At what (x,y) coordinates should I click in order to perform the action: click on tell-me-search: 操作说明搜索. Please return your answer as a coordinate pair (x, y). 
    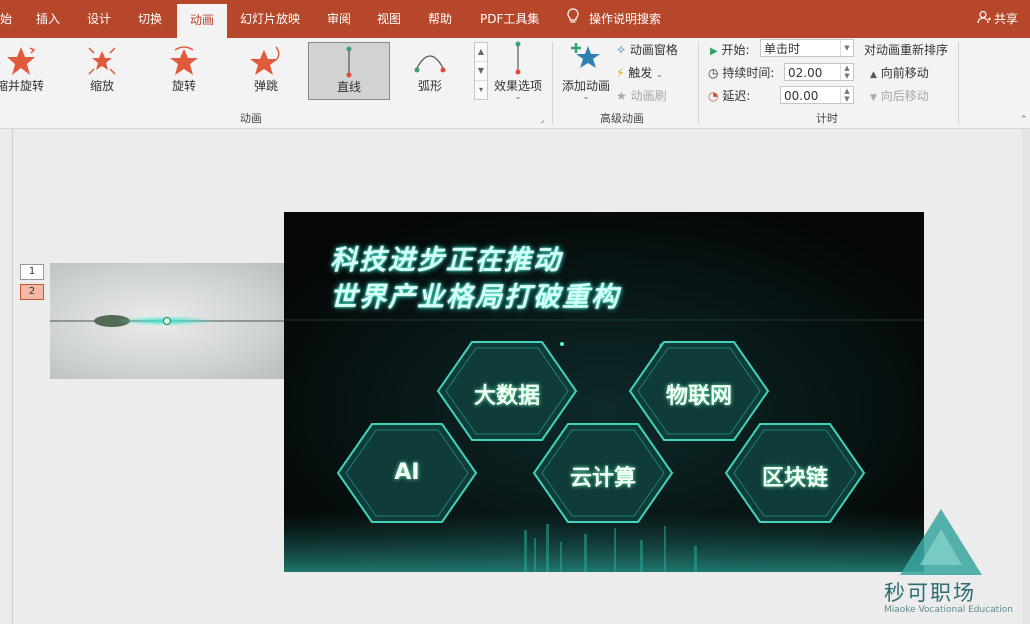
    Looking at the image, I should click on (613, 19).